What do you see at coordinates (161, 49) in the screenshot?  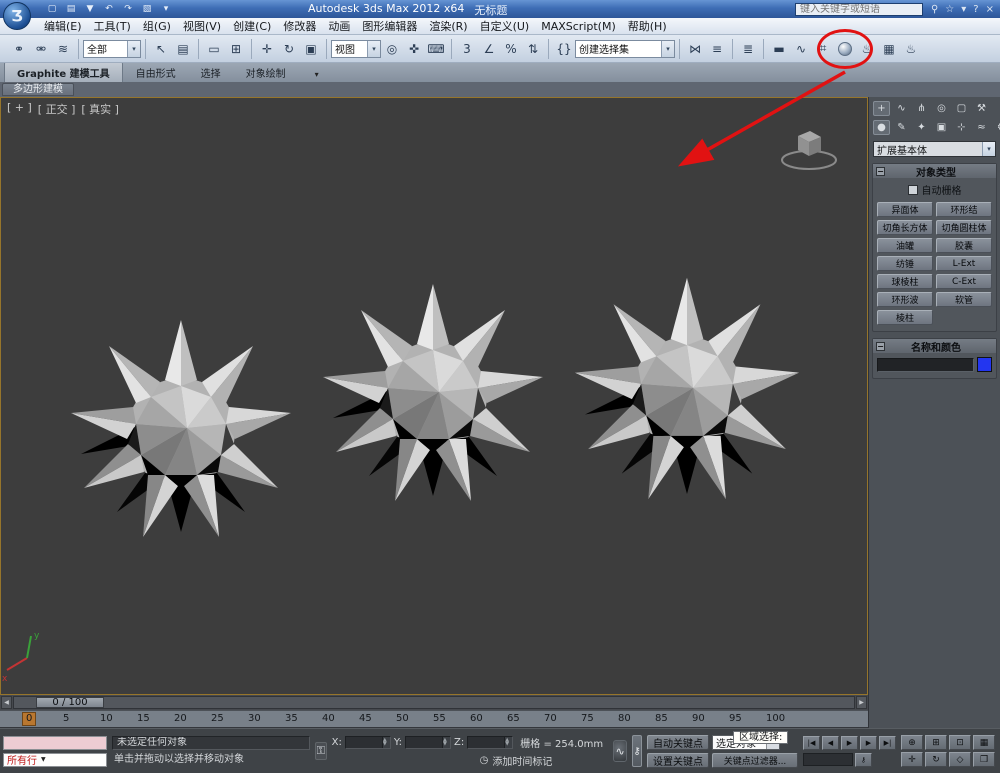 I see `select-object-icon: ↖` at bounding box center [161, 49].